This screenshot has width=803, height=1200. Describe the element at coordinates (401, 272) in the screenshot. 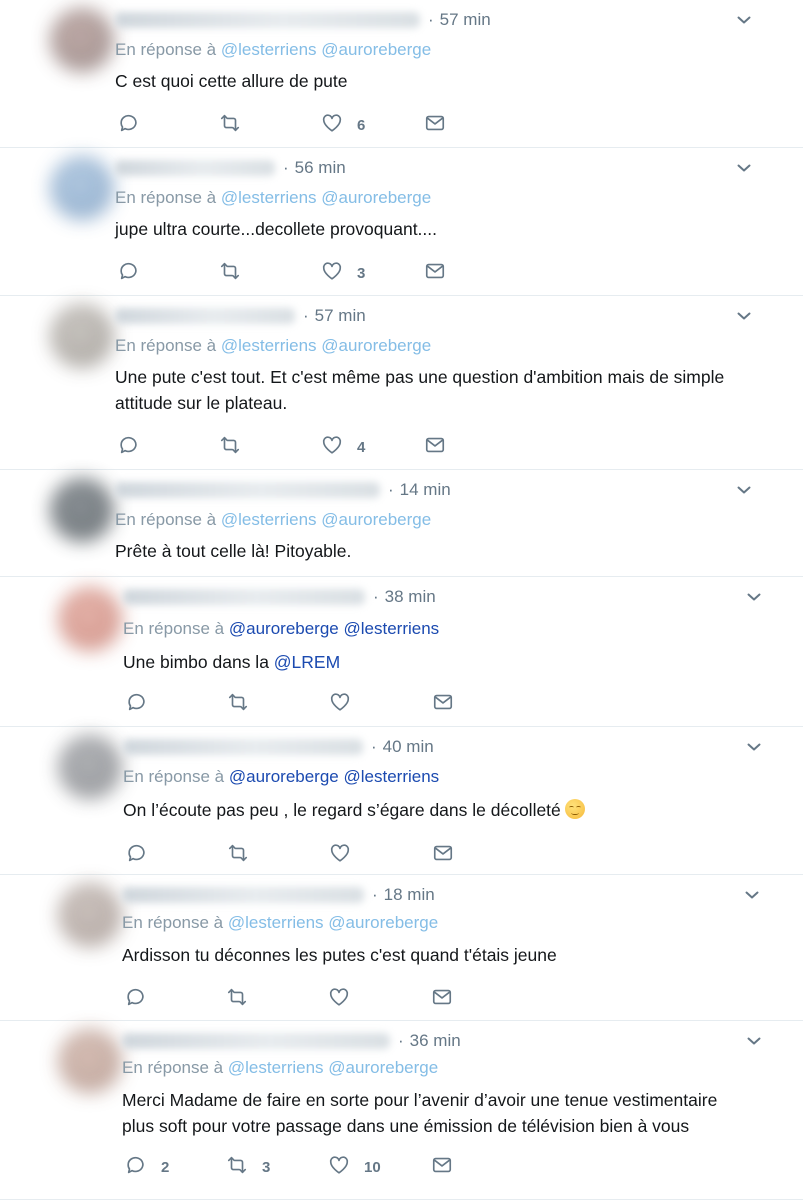

I see `tweet-actions: 3` at that location.